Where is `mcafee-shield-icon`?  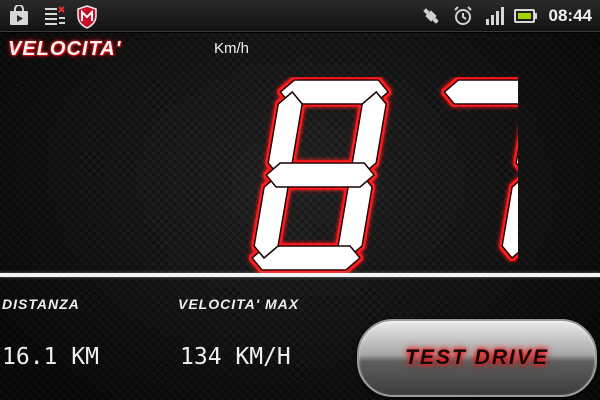
mcafee-shield-icon is located at coordinates (87, 17).